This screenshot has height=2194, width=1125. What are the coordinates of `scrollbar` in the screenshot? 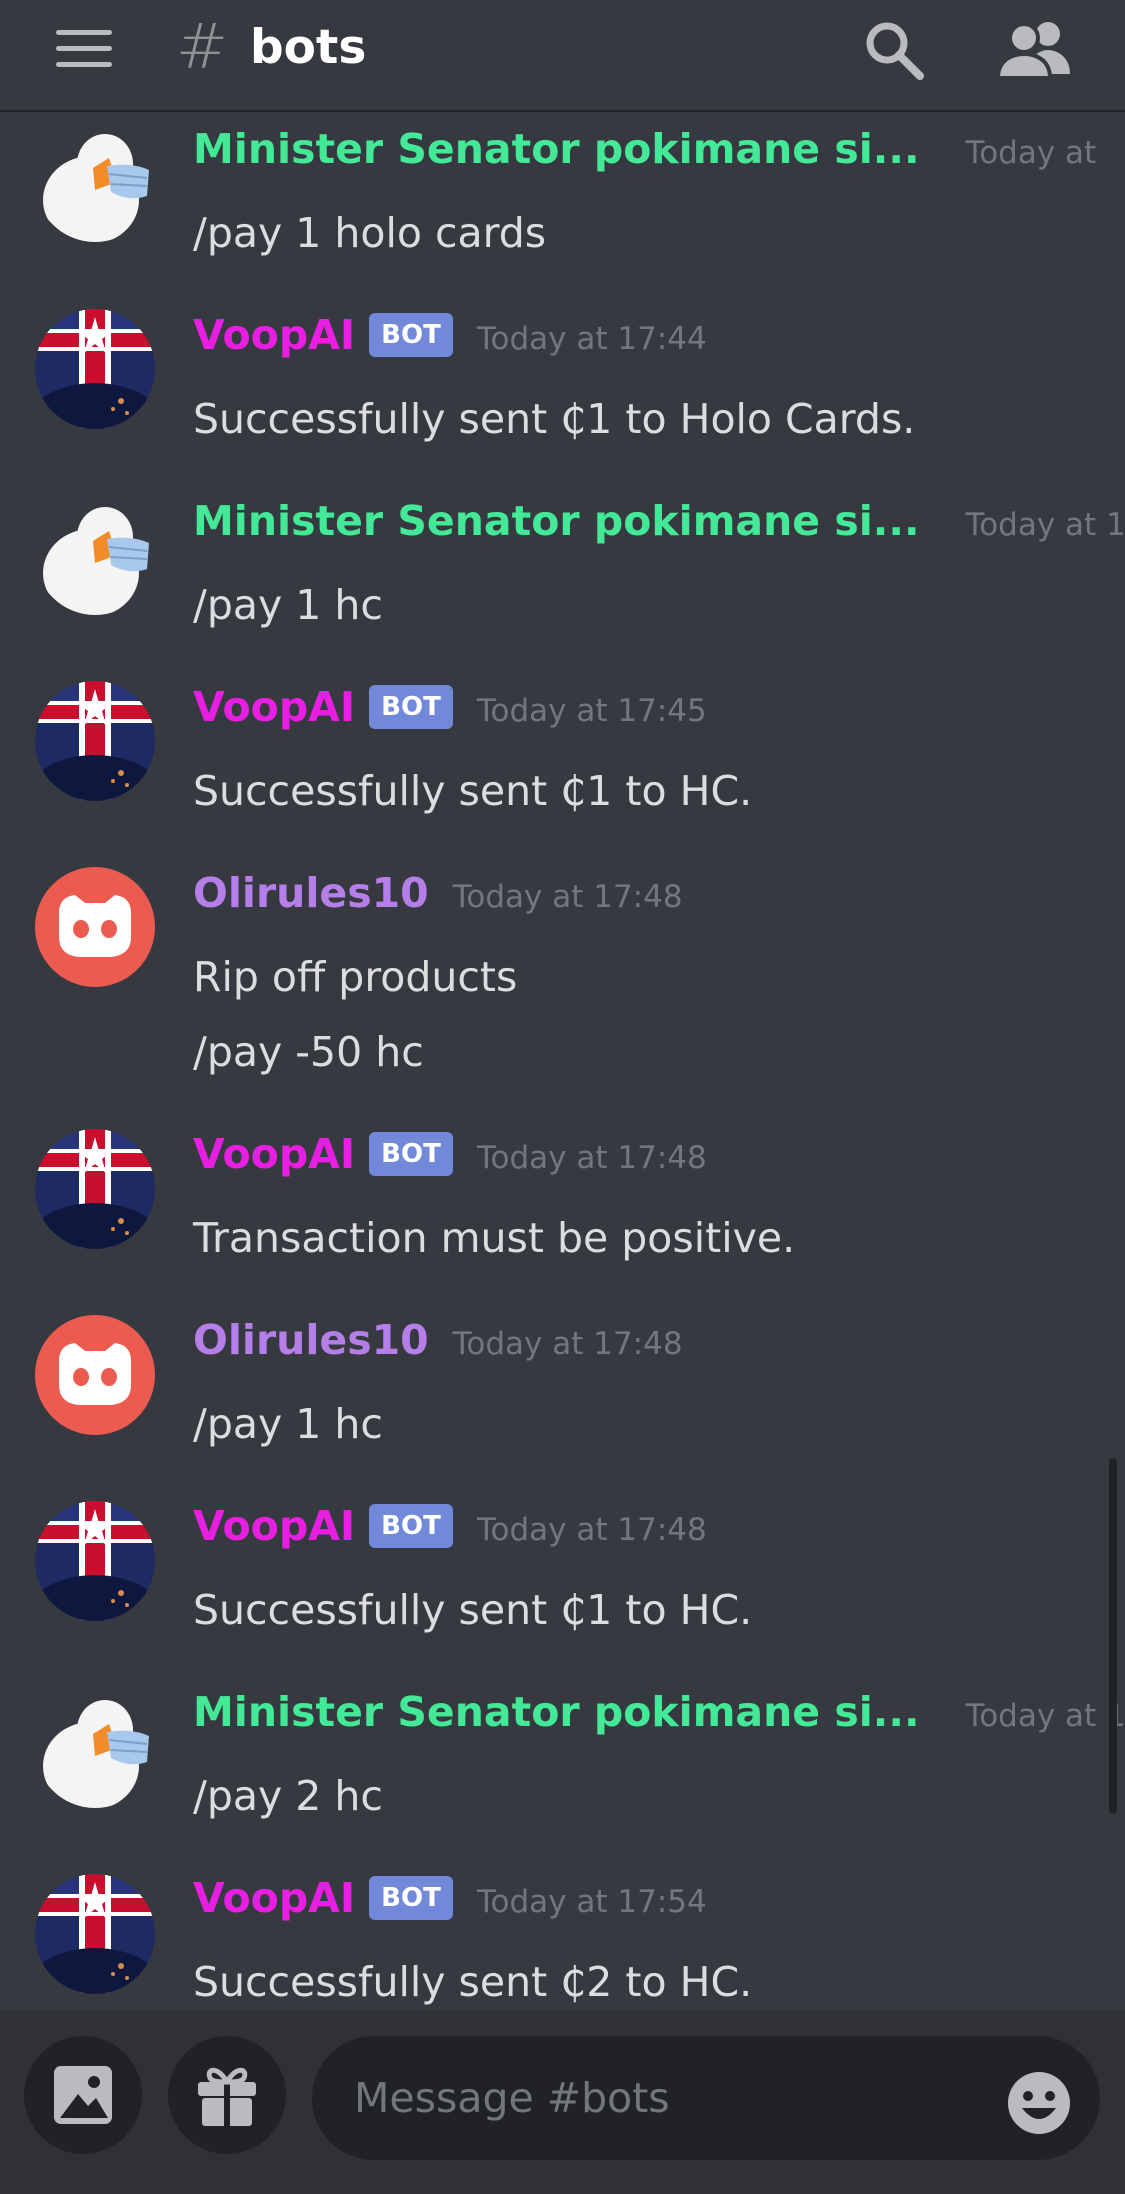 It's located at (1113, 1636).